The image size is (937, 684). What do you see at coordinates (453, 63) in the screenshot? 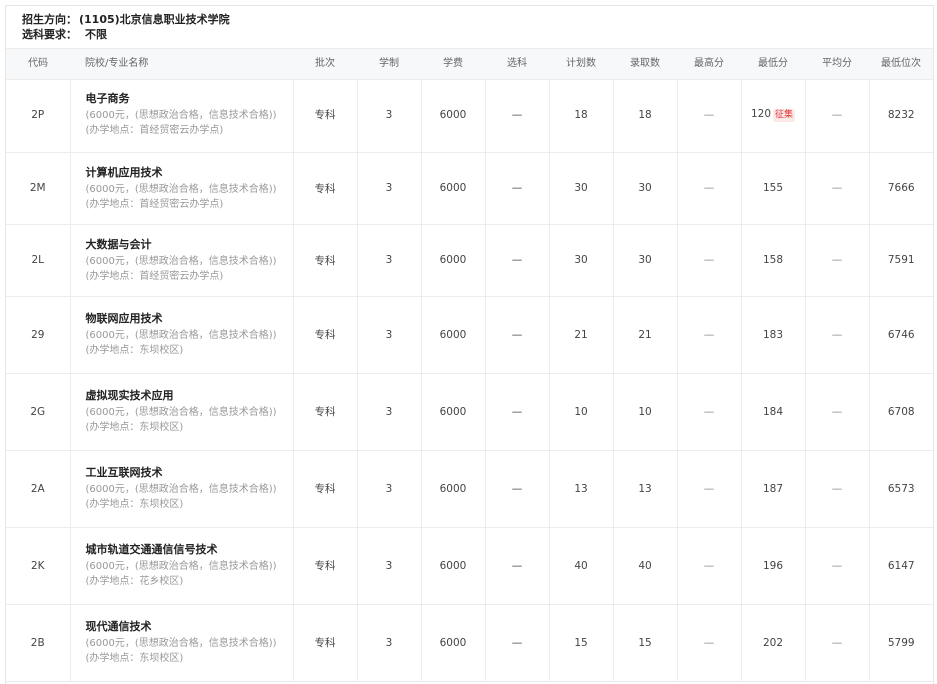
I see `header-fee: 学费` at bounding box center [453, 63].